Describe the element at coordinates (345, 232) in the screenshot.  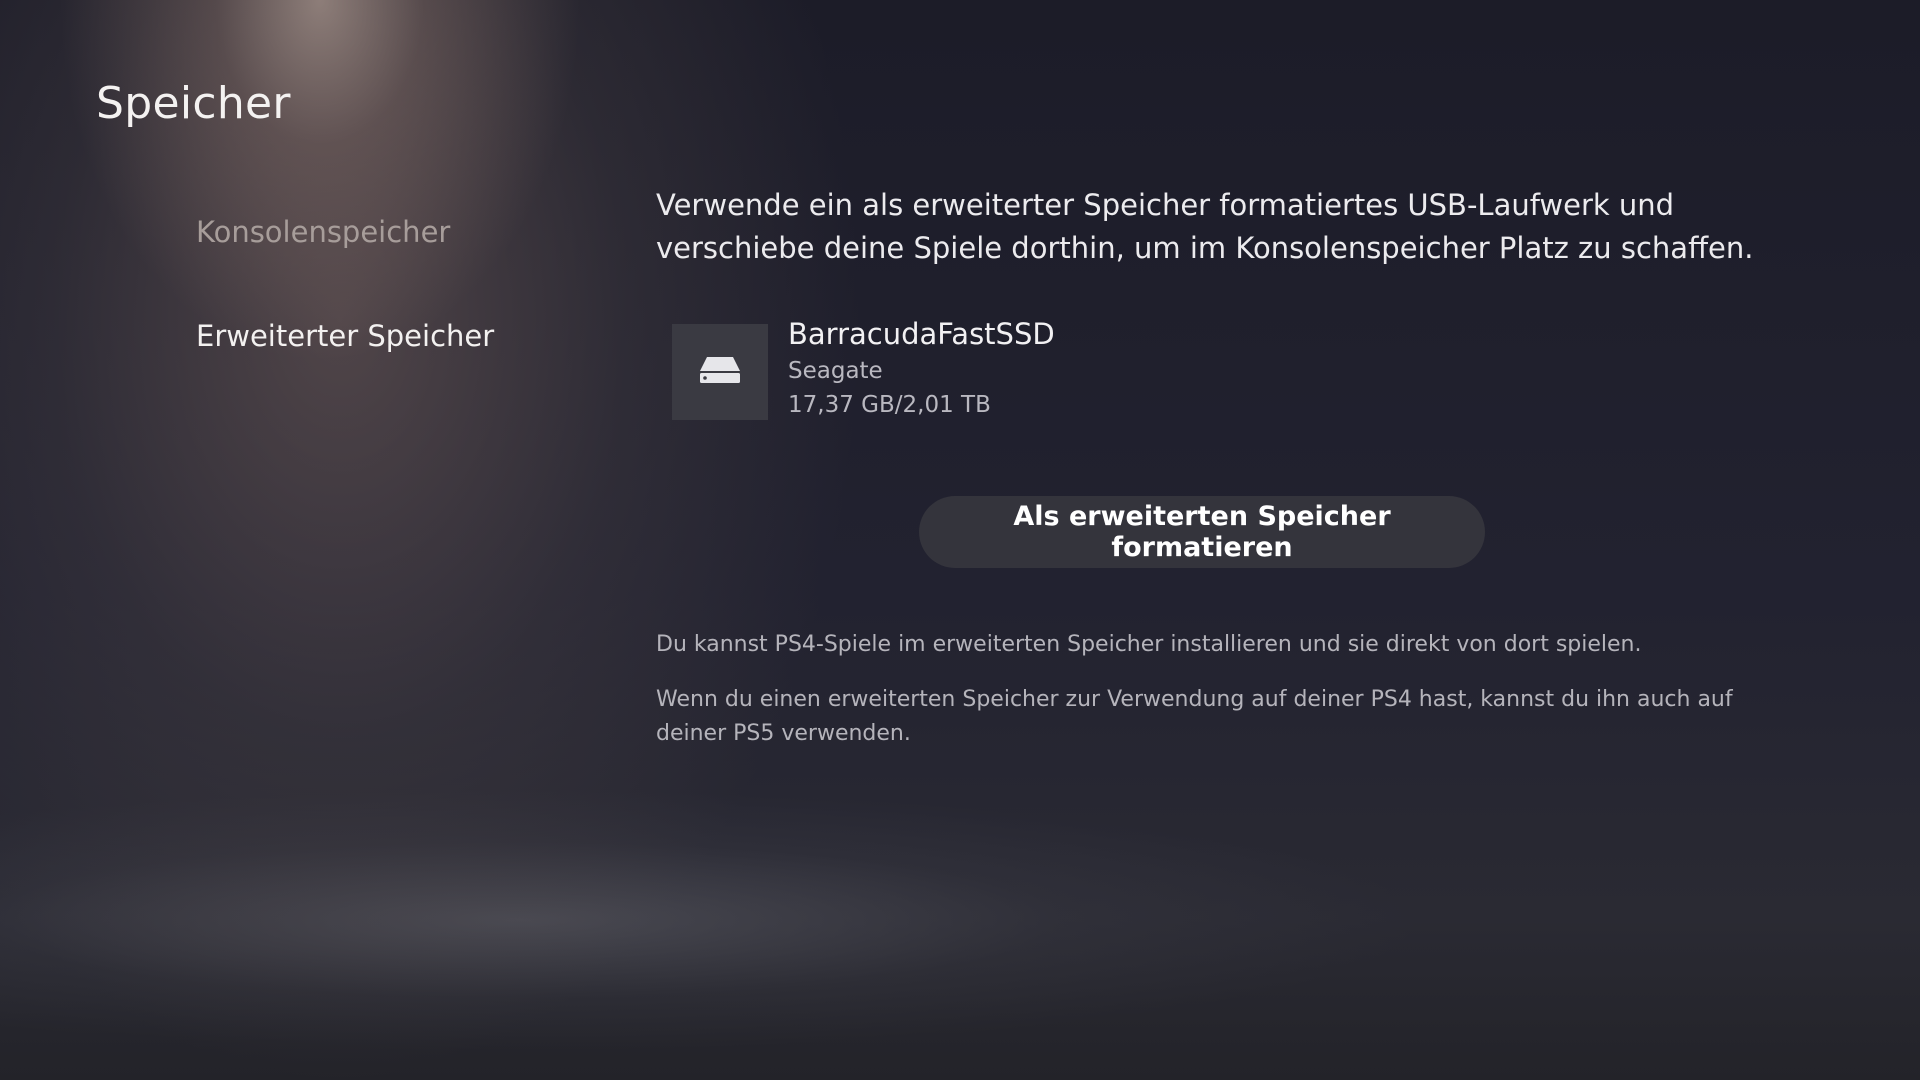
I see `sidebar-item-console-storage: Konsolenspeicher` at that location.